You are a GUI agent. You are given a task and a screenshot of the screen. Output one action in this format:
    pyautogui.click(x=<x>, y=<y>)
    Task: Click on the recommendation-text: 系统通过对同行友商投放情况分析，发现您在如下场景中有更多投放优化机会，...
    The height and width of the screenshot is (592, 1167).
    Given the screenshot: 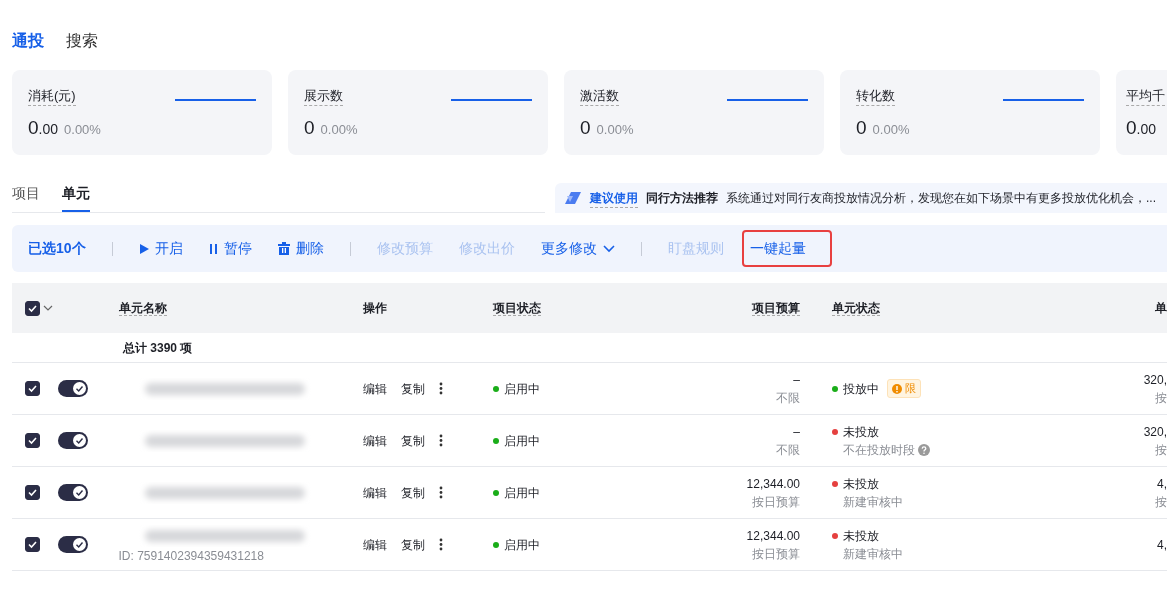 What is the action you would take?
    pyautogui.click(x=941, y=198)
    